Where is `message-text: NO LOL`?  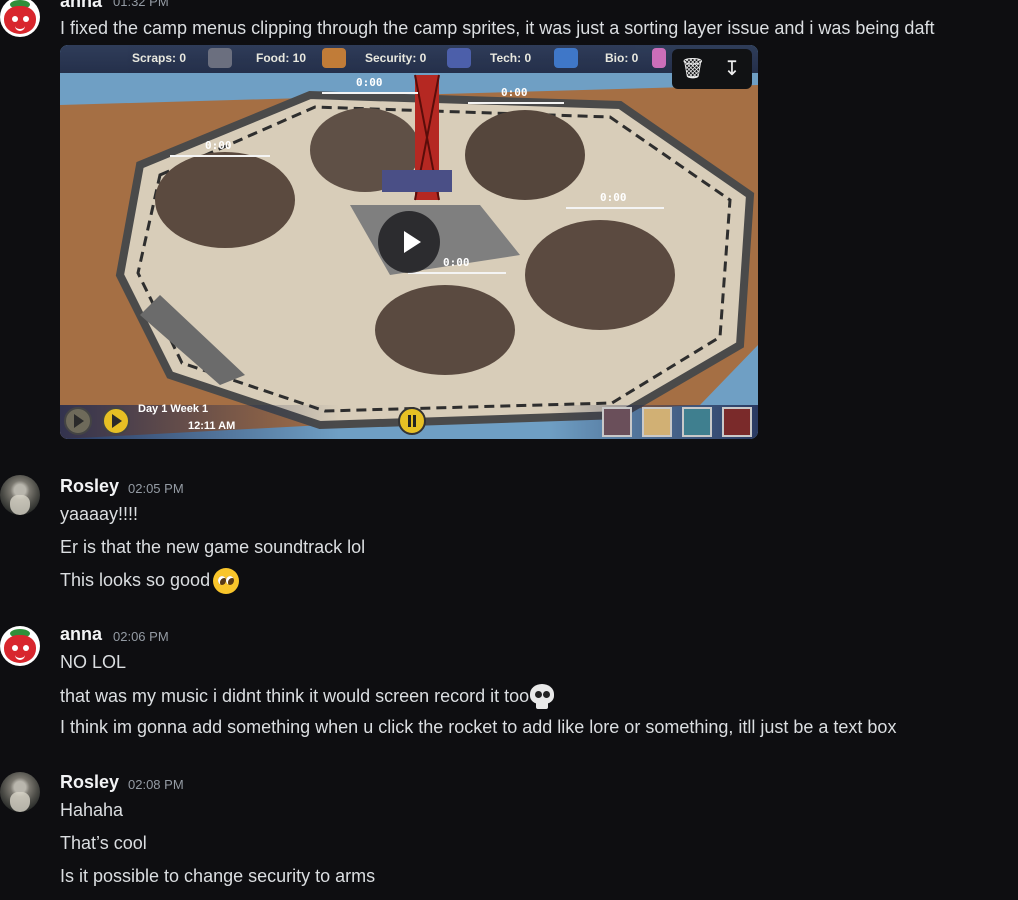 message-text: NO LOL is located at coordinates (93, 662).